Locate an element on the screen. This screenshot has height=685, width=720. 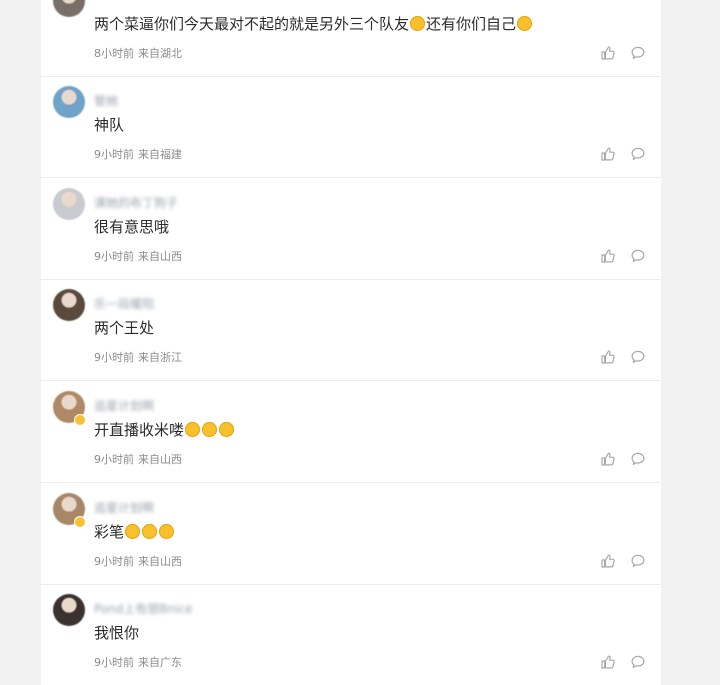
comment-text-part: 神队 is located at coordinates (109, 125).